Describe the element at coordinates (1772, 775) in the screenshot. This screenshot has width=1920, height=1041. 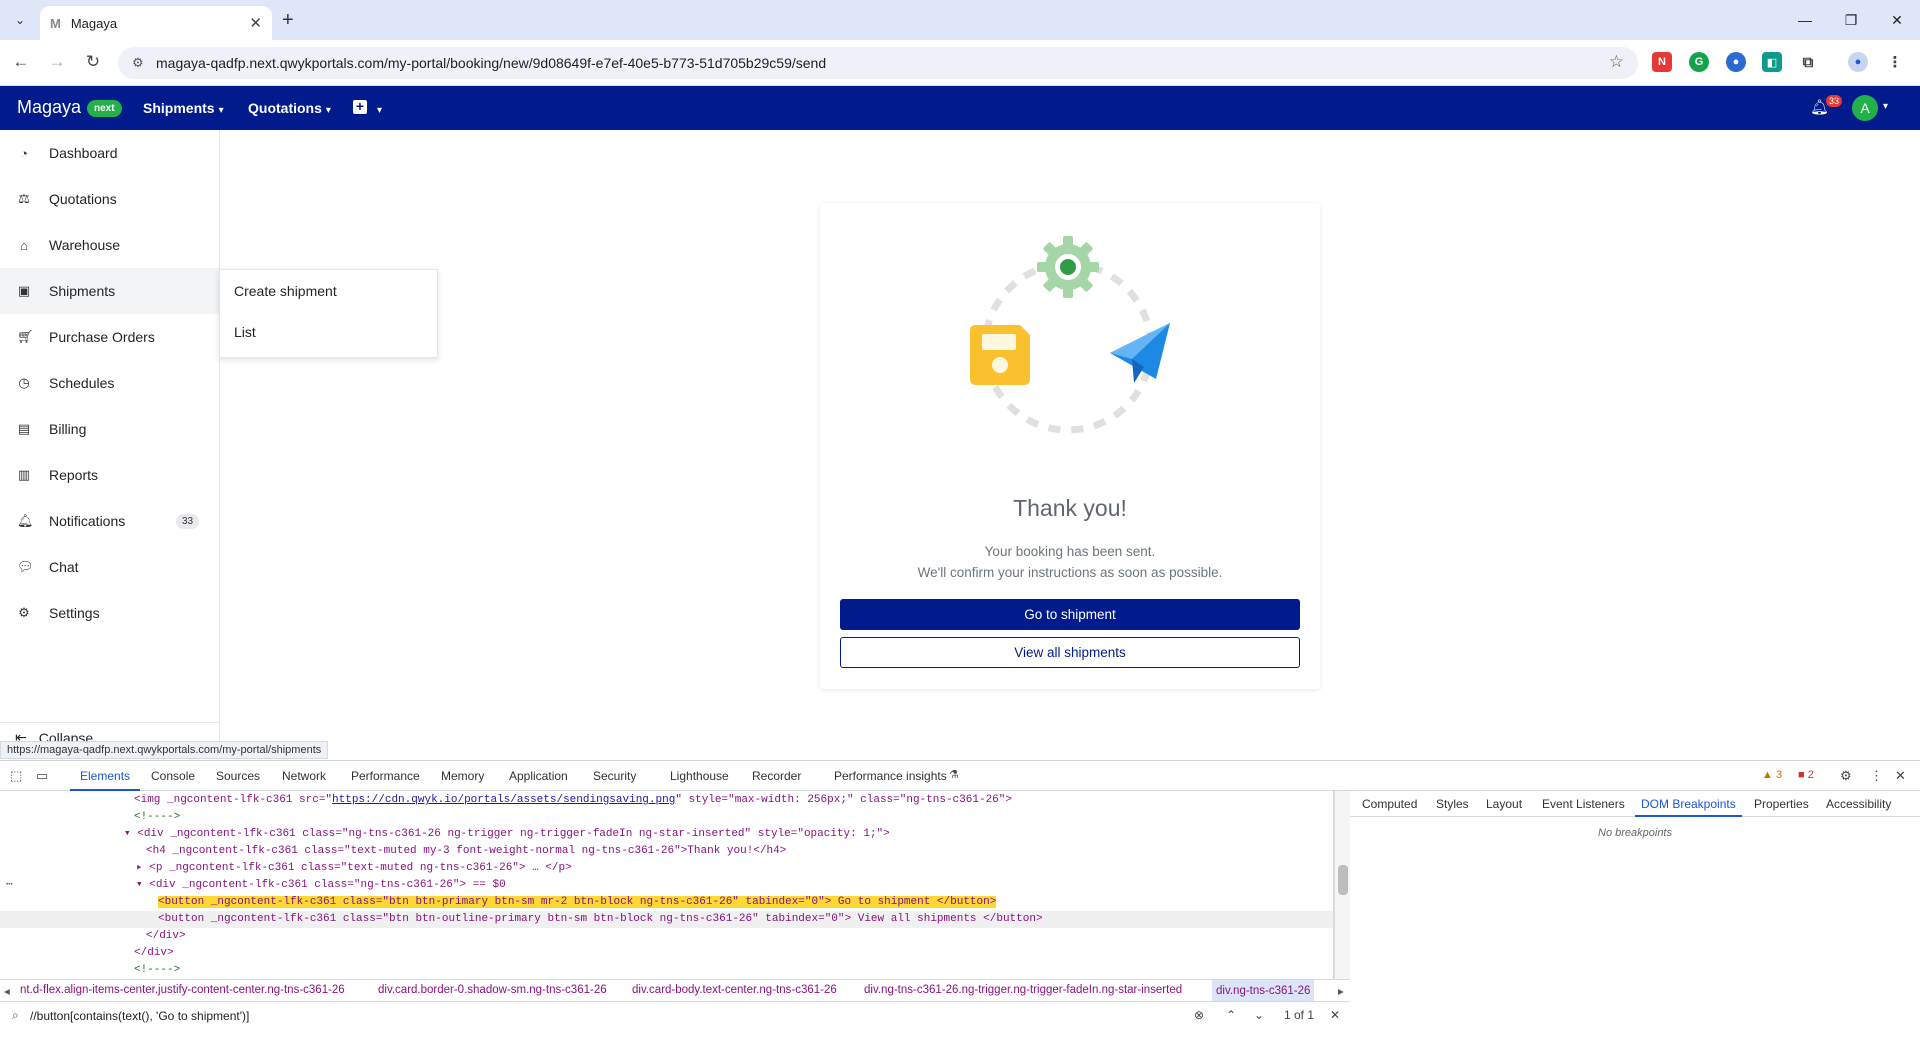
I see `warnings-count: ▲ 3` at that location.